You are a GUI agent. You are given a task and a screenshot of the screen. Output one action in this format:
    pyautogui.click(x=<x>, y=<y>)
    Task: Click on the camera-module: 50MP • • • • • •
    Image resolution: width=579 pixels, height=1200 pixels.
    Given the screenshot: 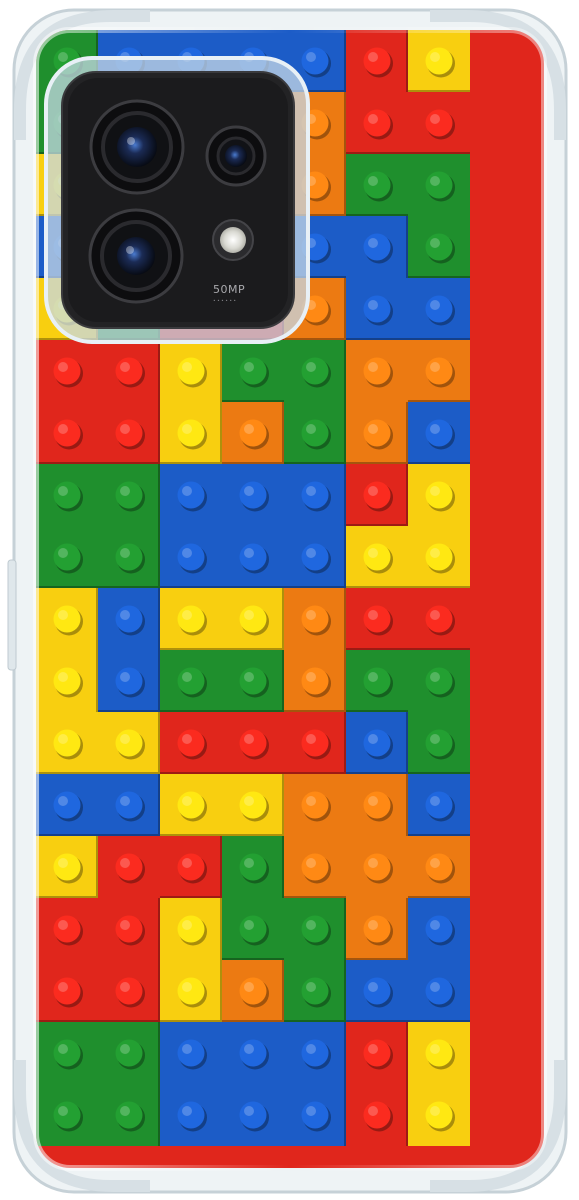 What is the action you would take?
    pyautogui.click(x=177, y=200)
    